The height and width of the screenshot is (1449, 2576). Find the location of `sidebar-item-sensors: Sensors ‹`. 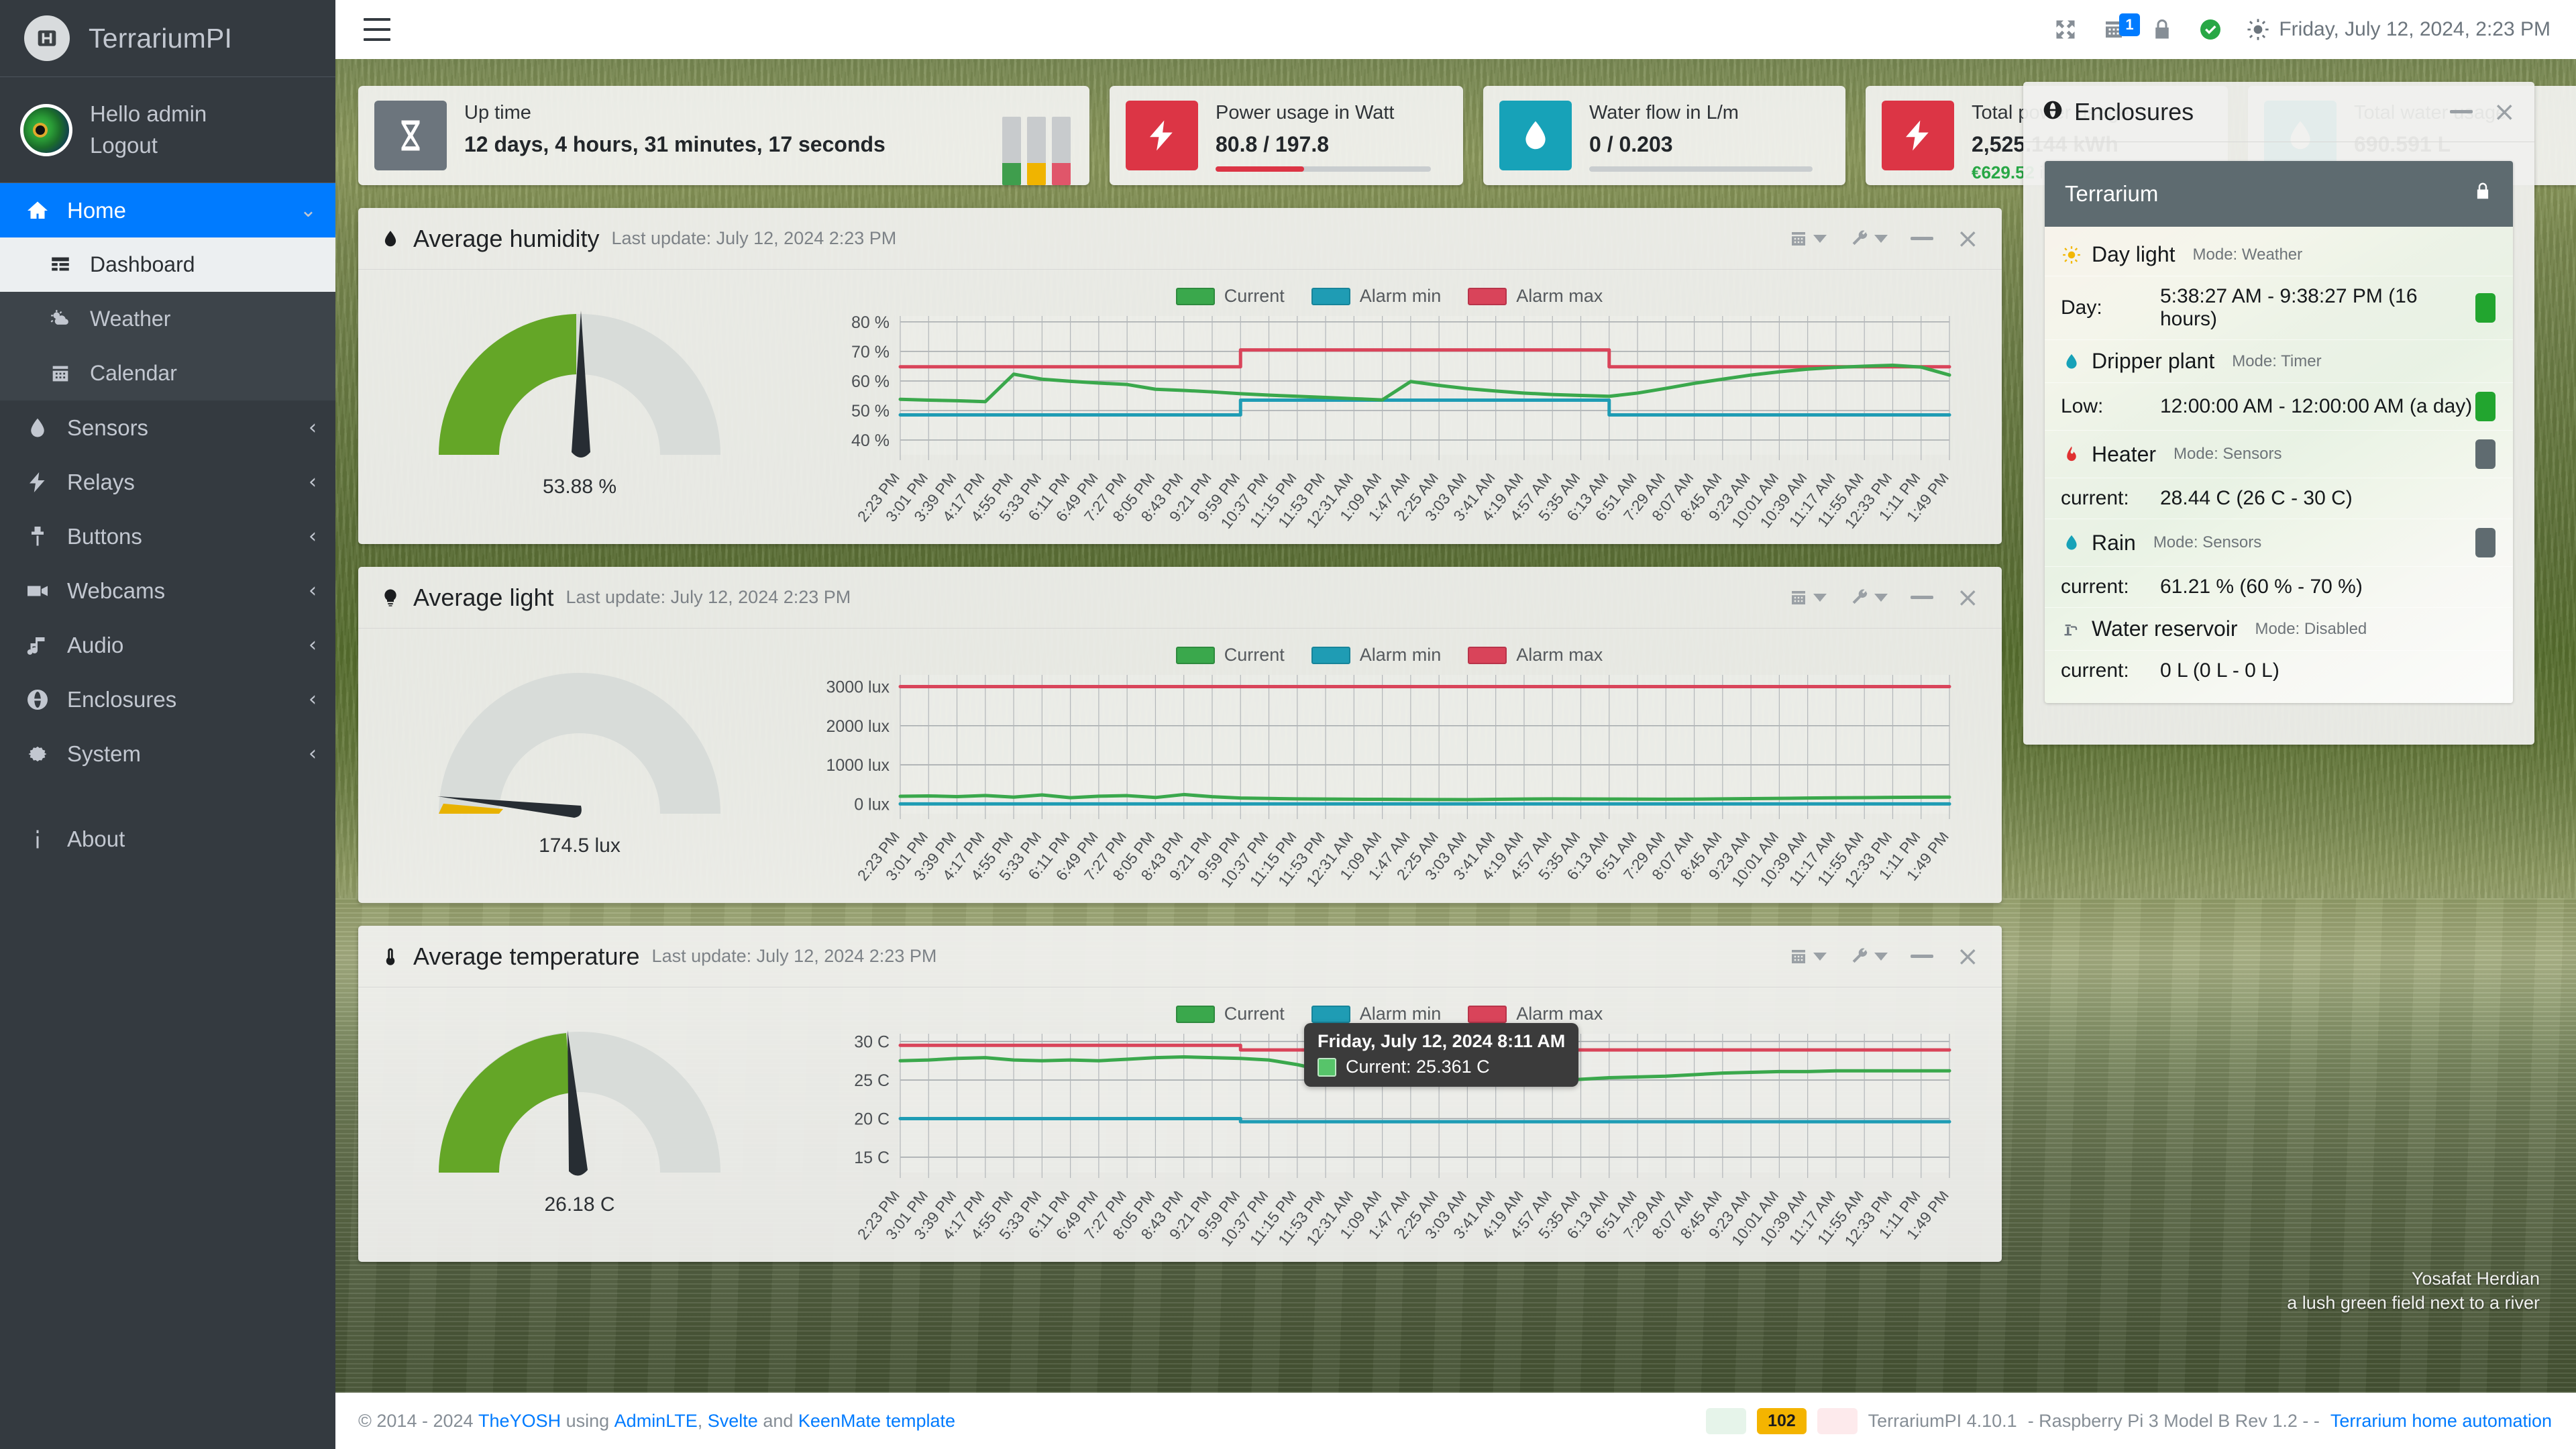

sidebar-item-sensors: Sensors ‹ is located at coordinates (167, 427).